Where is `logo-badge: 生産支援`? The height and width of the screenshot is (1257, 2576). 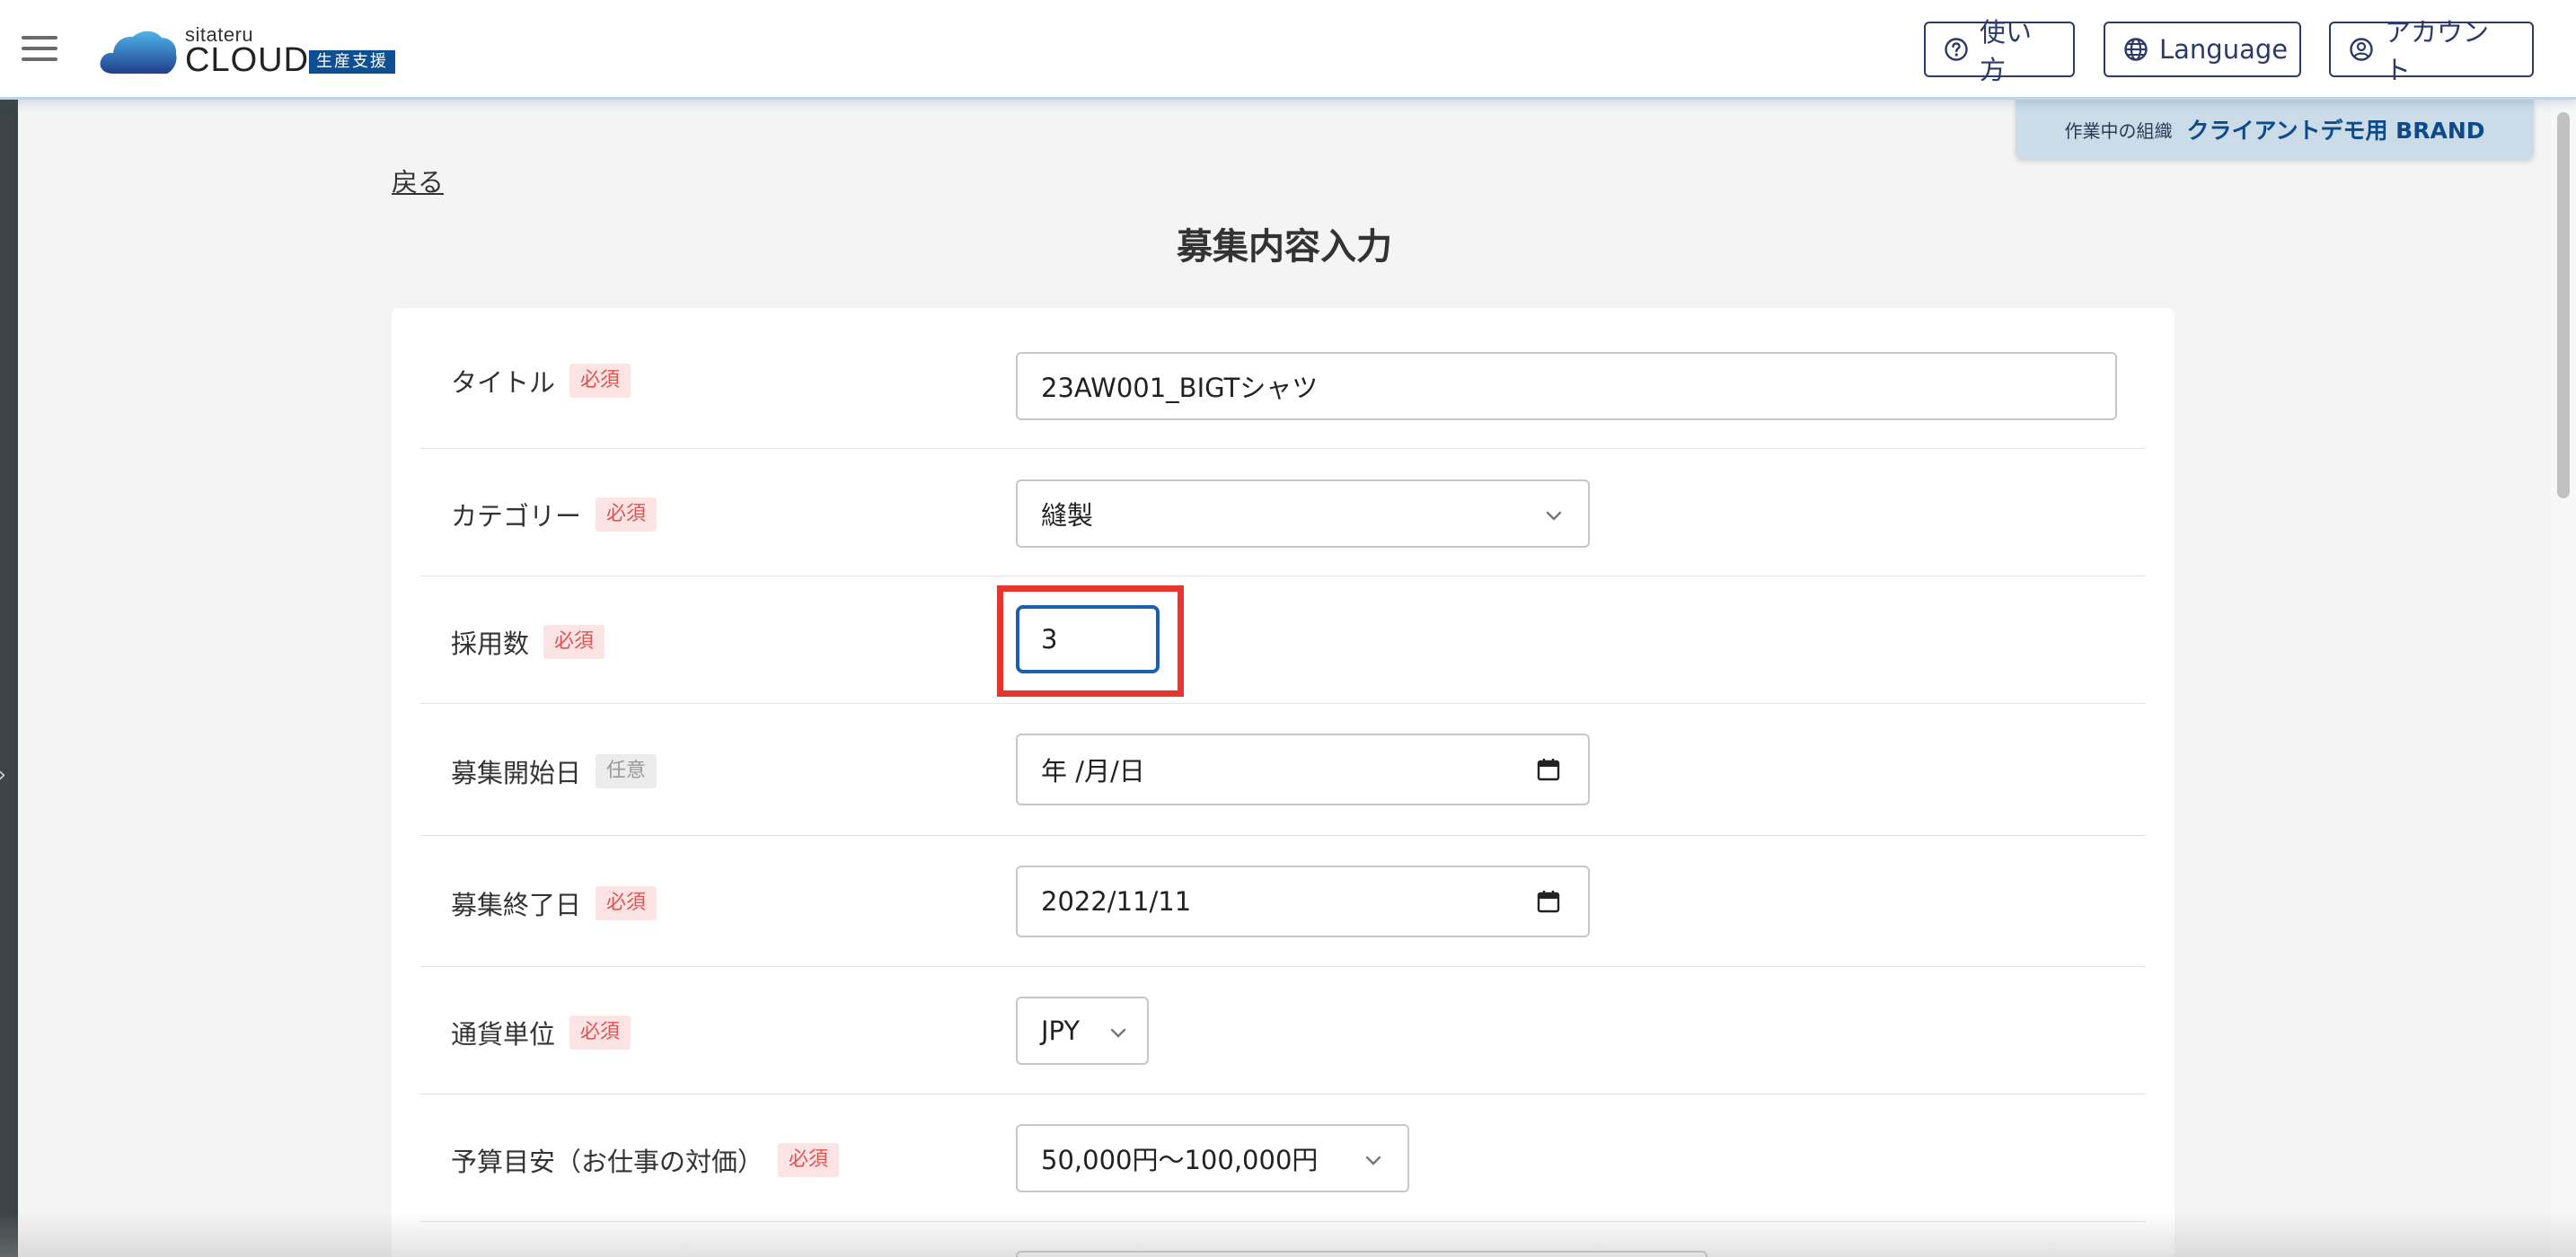
logo-badge: 生産支援 is located at coordinates (352, 62).